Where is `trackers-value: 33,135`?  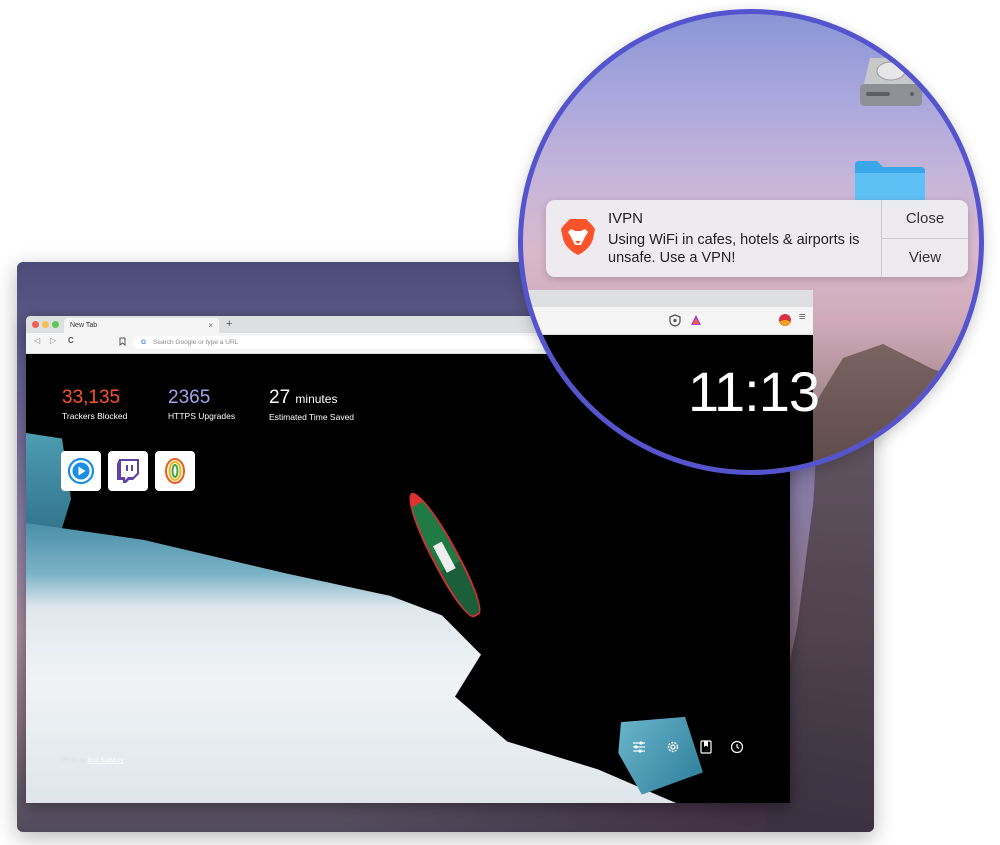
trackers-value: 33,135 is located at coordinates (91, 397).